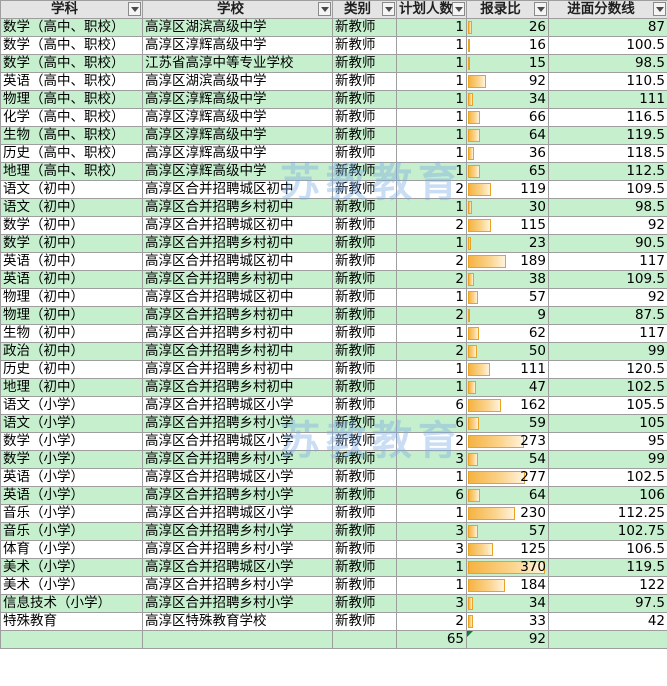 The width and height of the screenshot is (667, 686). I want to click on cell-score: 122, so click(607, 585).